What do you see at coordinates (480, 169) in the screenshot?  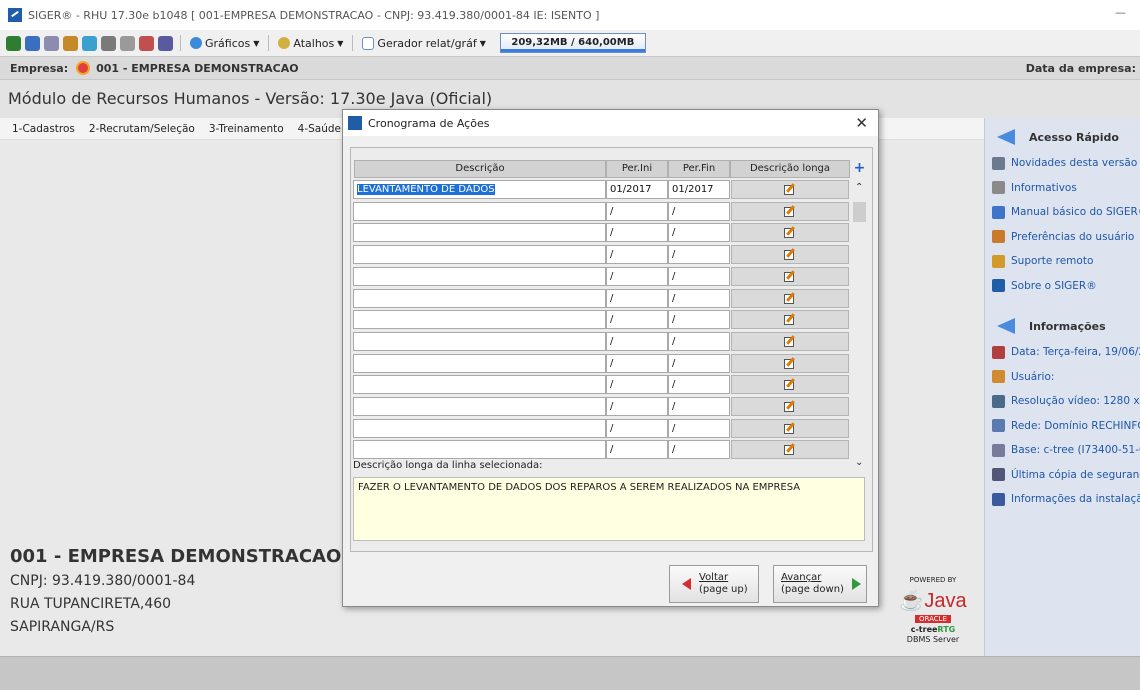 I see `column-descricao: Descrição` at bounding box center [480, 169].